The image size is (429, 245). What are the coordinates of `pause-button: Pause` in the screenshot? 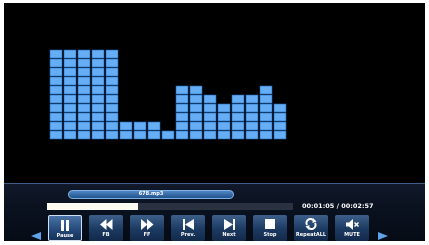 It's located at (65, 228).